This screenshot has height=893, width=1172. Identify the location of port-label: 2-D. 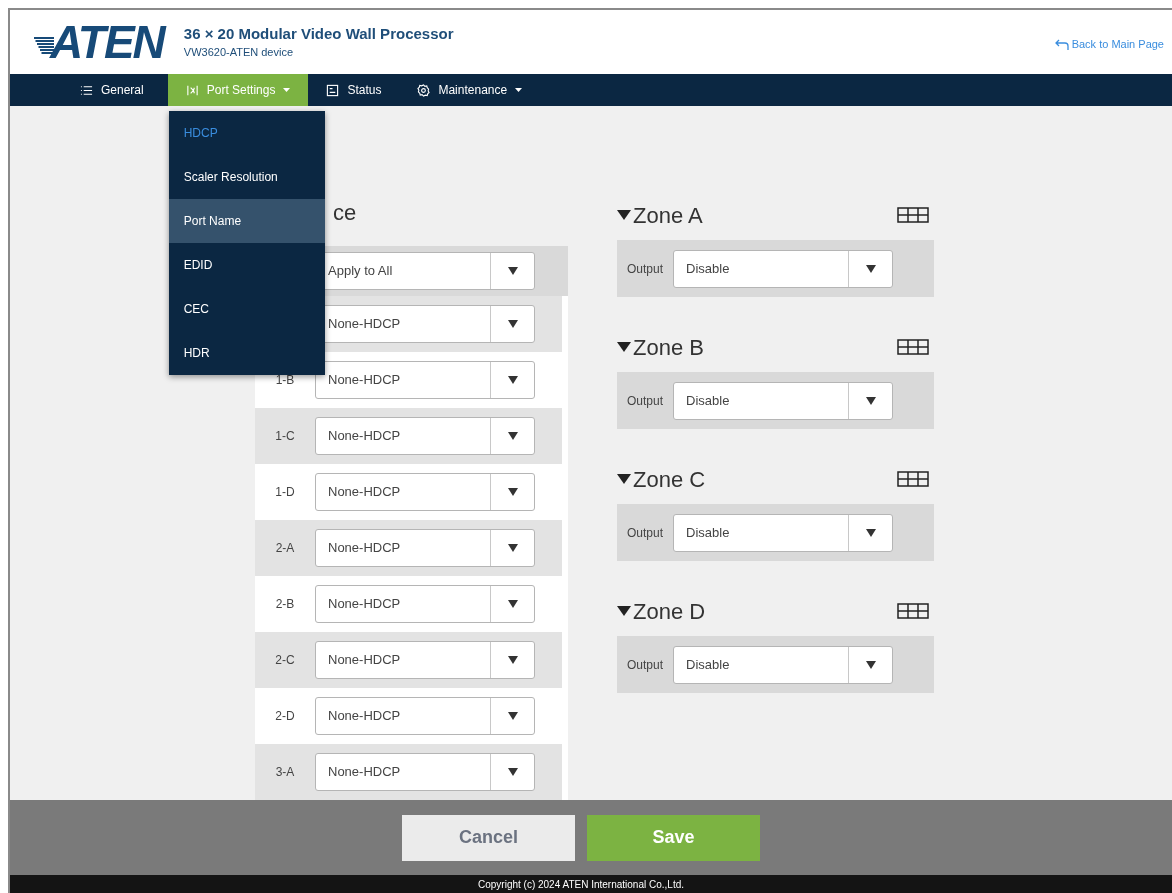
(285, 716).